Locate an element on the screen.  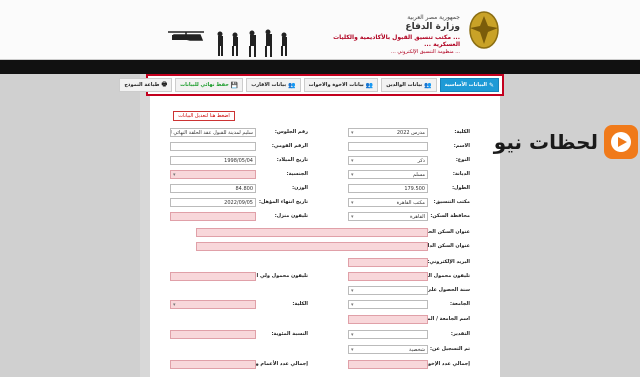
institute-input is located at coordinates (388, 319).